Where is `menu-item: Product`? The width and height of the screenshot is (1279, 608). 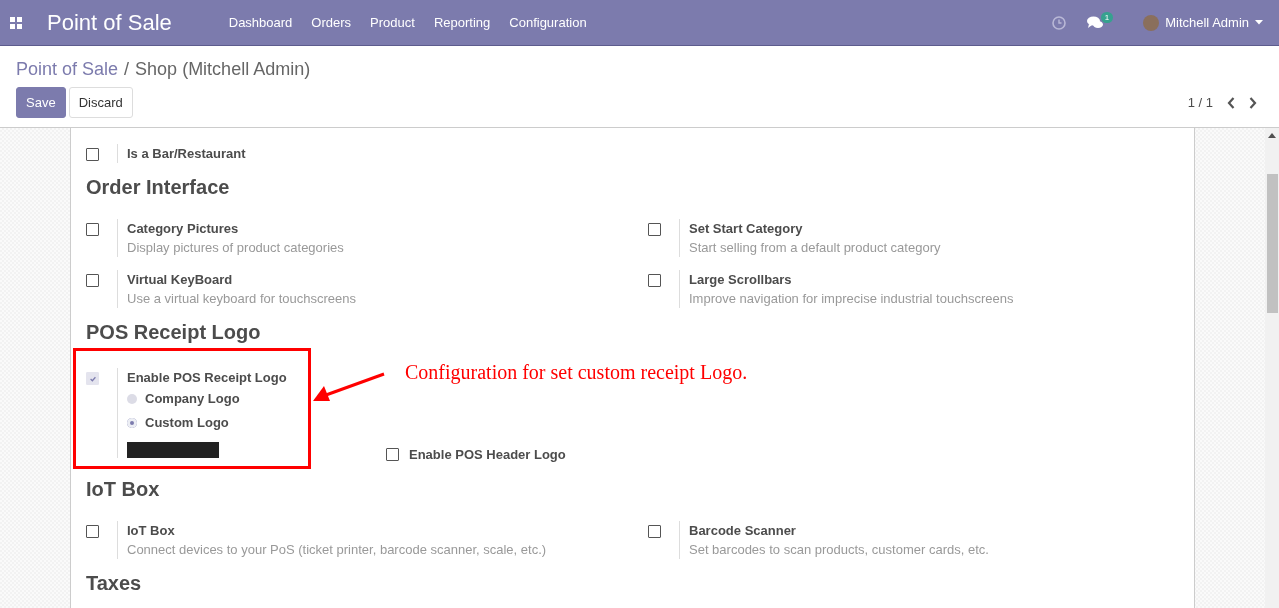 menu-item: Product is located at coordinates (392, 22).